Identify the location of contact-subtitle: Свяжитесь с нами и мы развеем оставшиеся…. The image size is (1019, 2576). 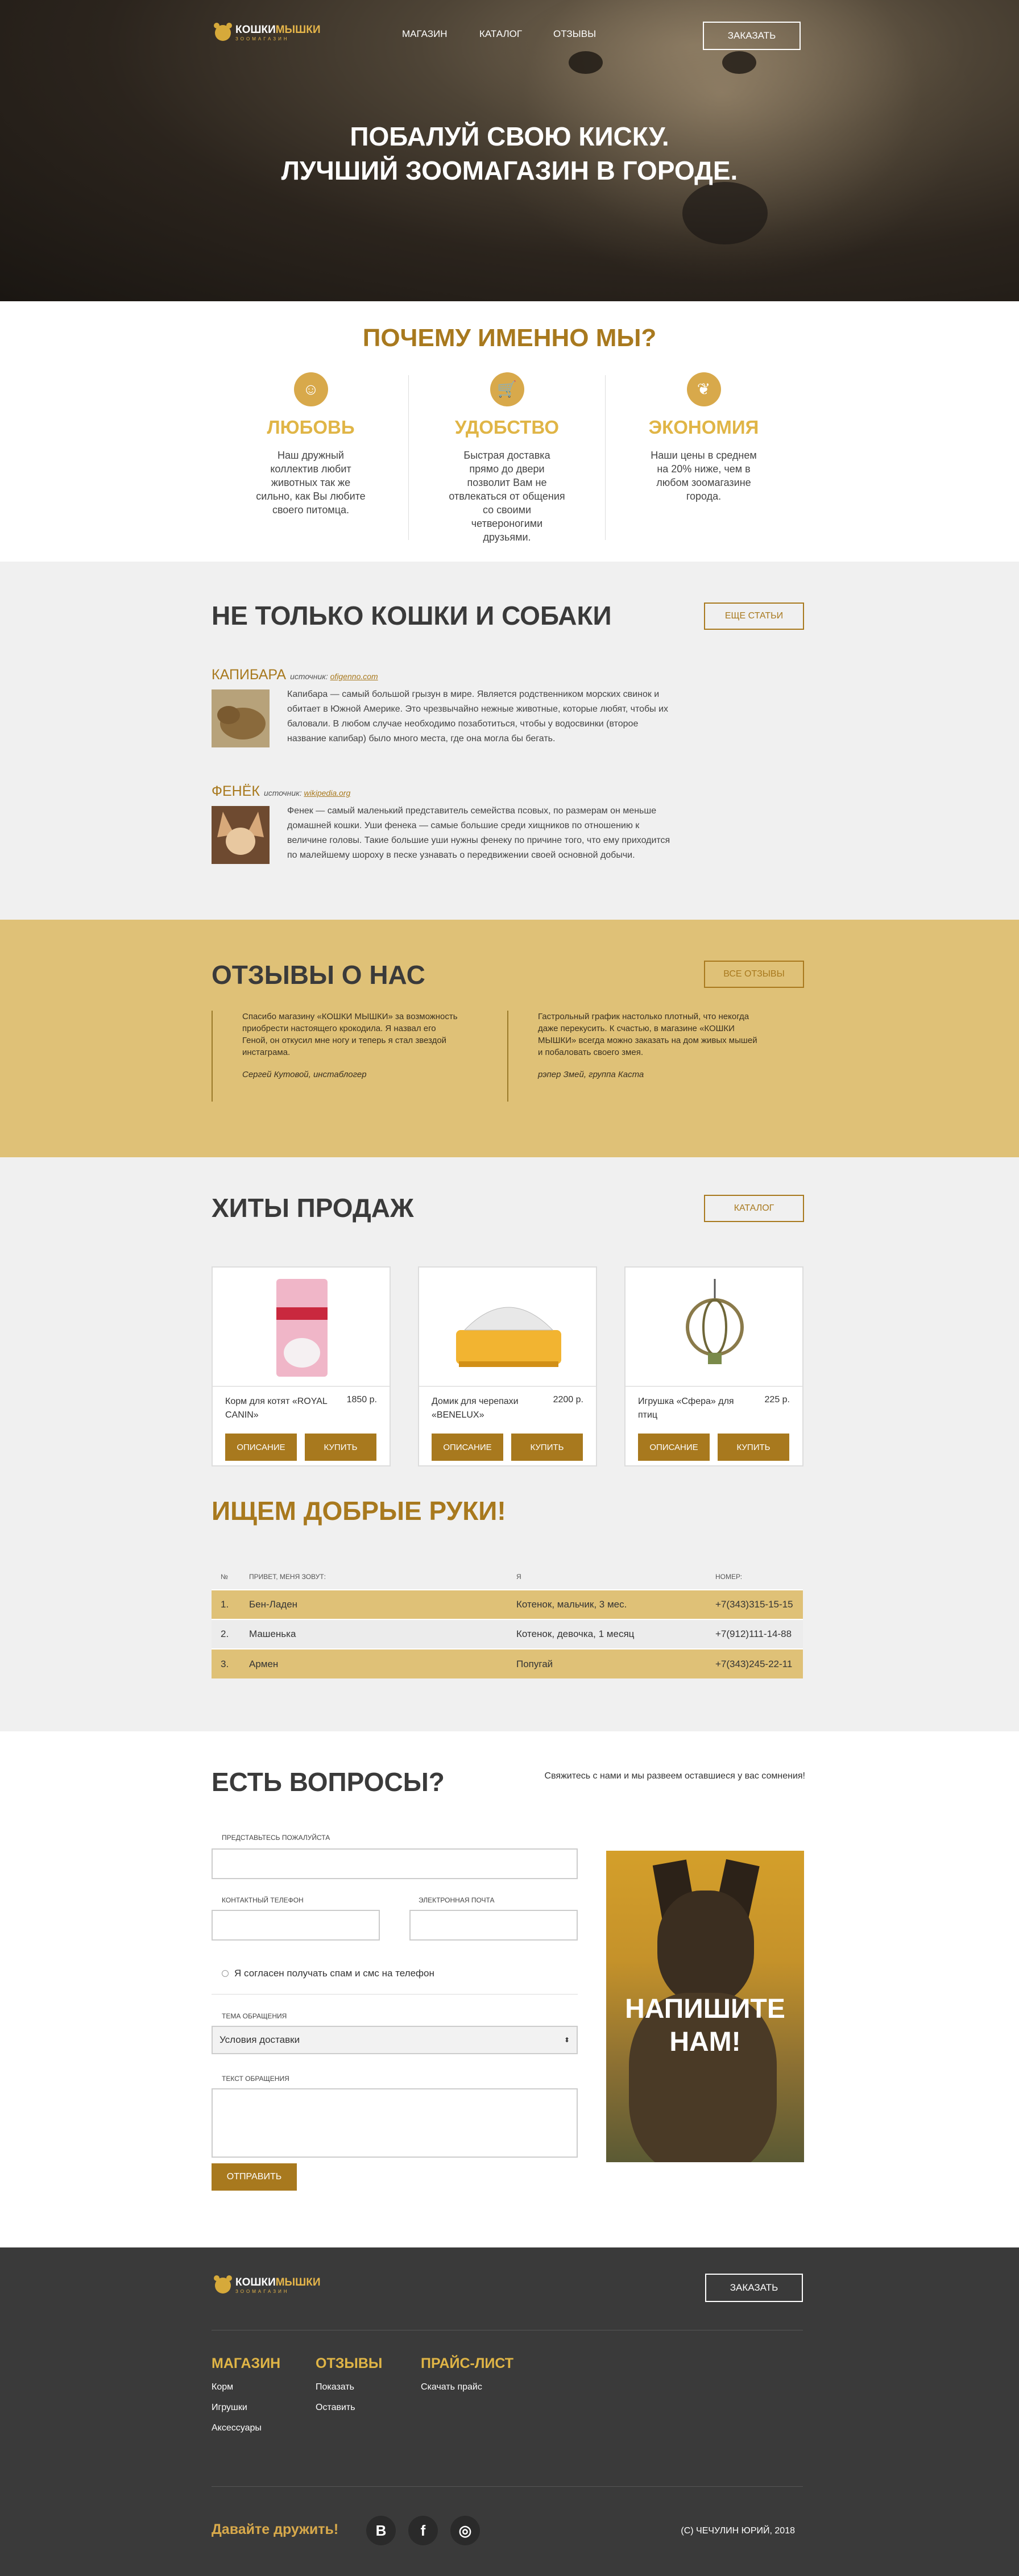
(674, 1776).